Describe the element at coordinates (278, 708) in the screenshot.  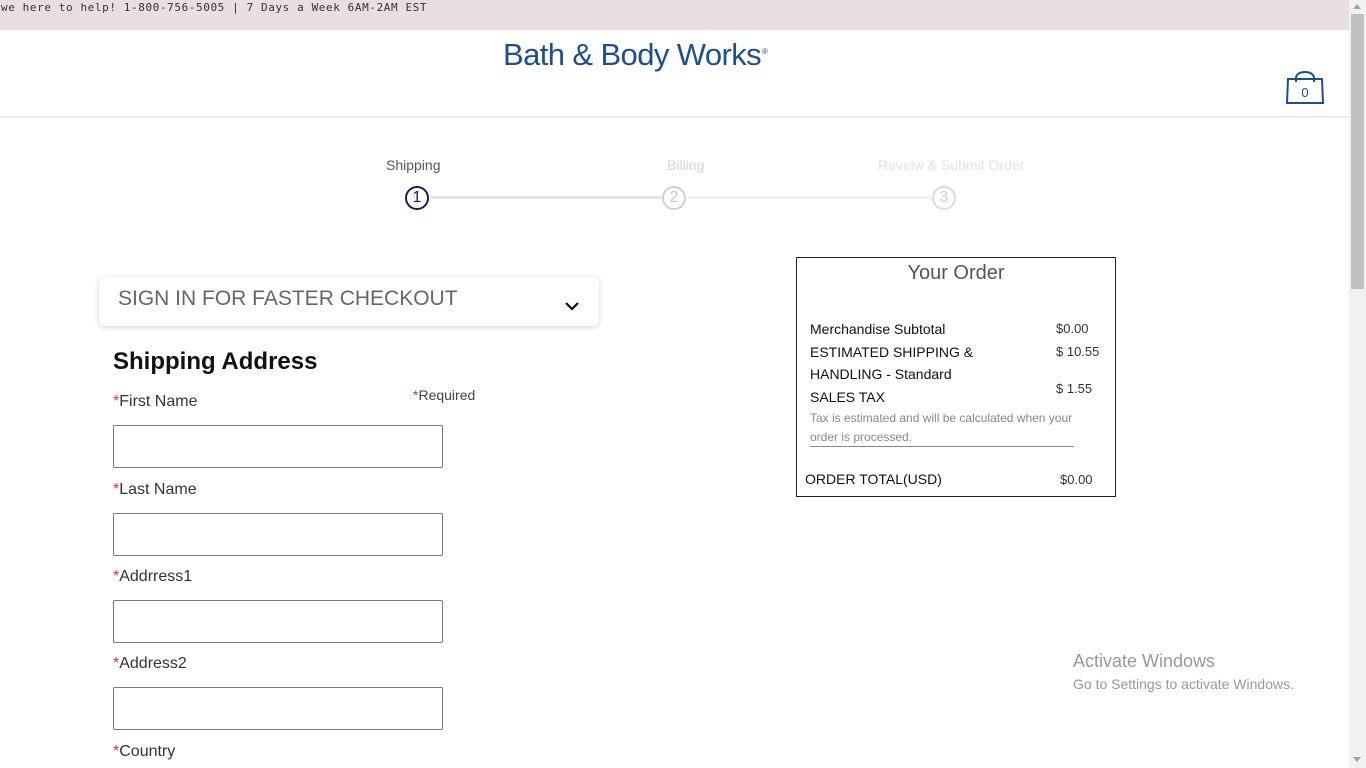
I see `address2-field` at that location.